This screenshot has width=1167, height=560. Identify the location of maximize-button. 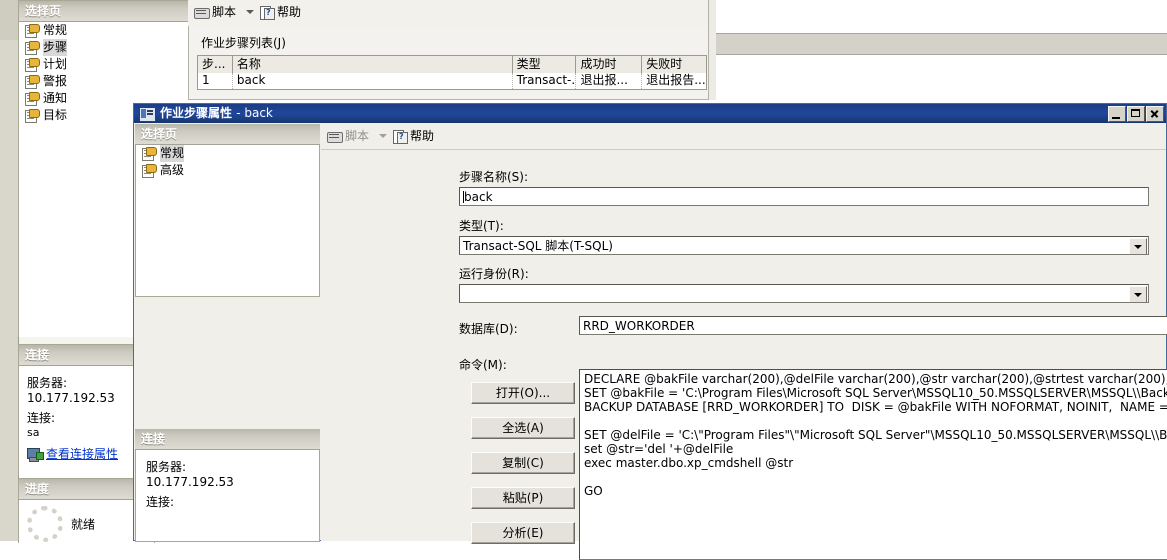
(1136, 114).